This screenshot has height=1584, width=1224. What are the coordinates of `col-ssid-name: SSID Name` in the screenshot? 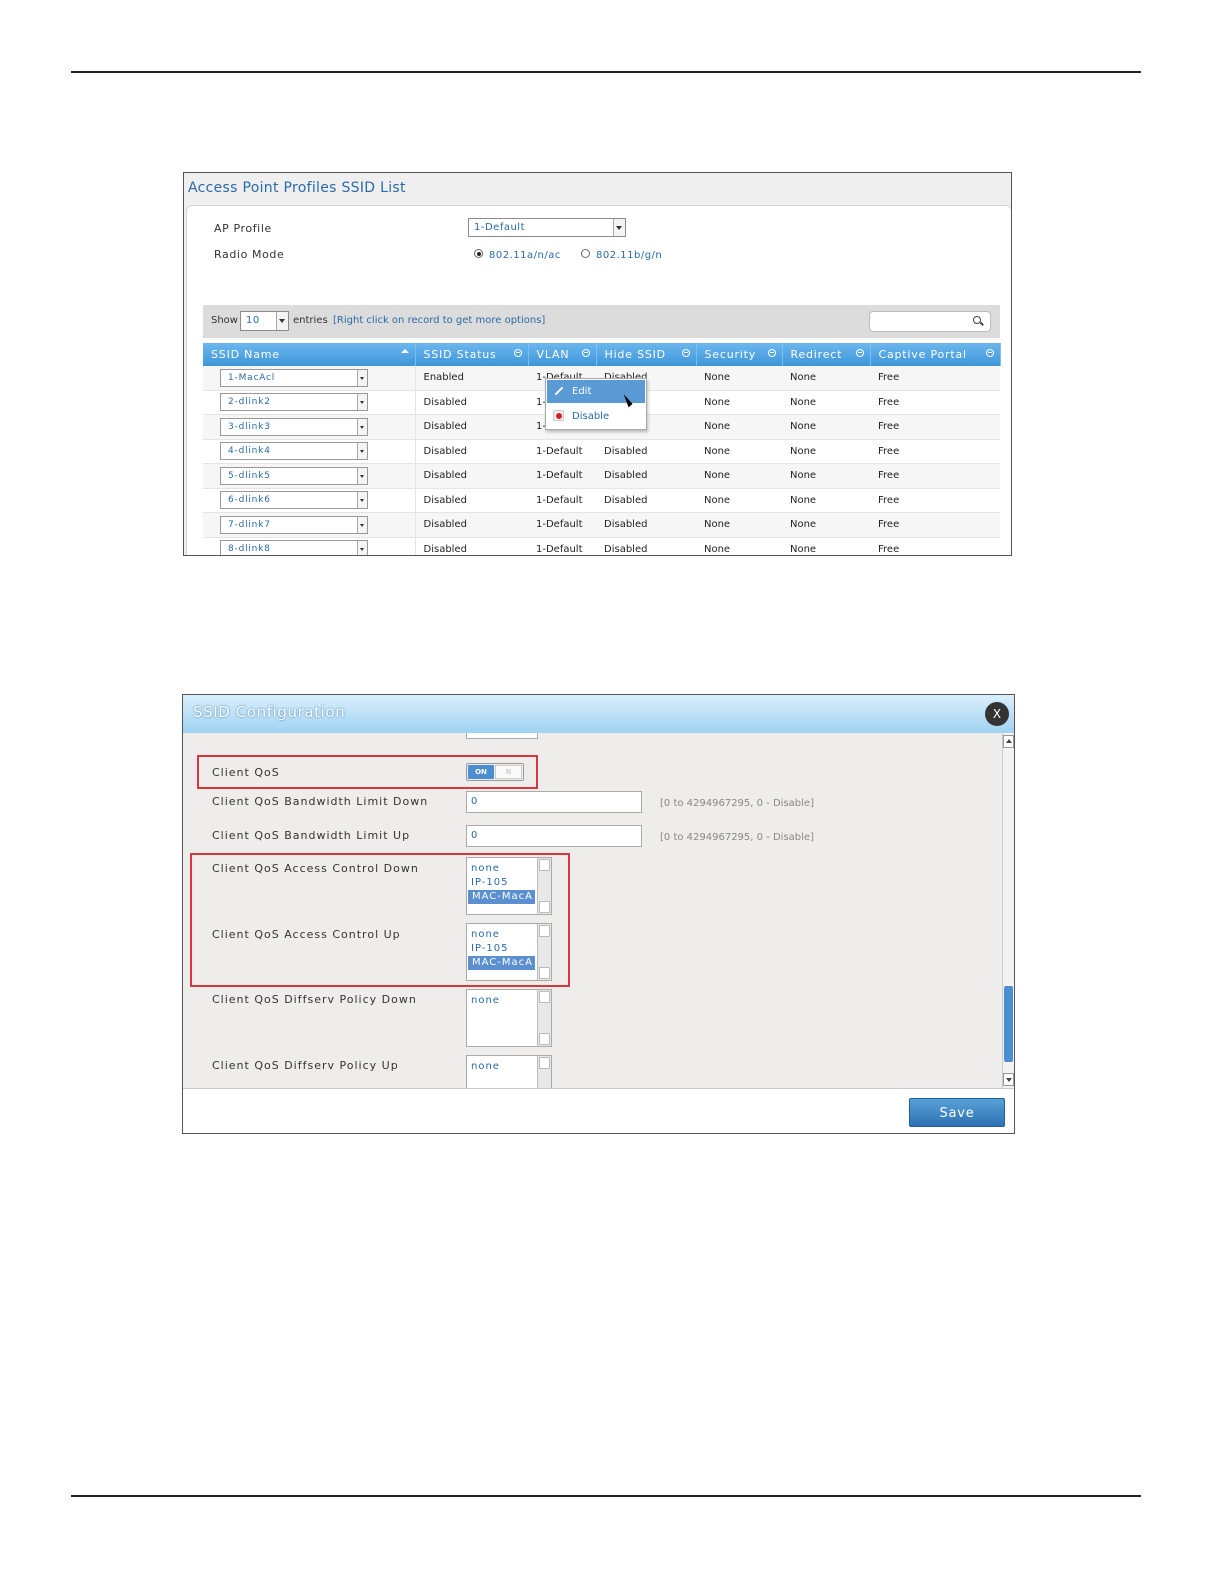 It's located at (309, 354).